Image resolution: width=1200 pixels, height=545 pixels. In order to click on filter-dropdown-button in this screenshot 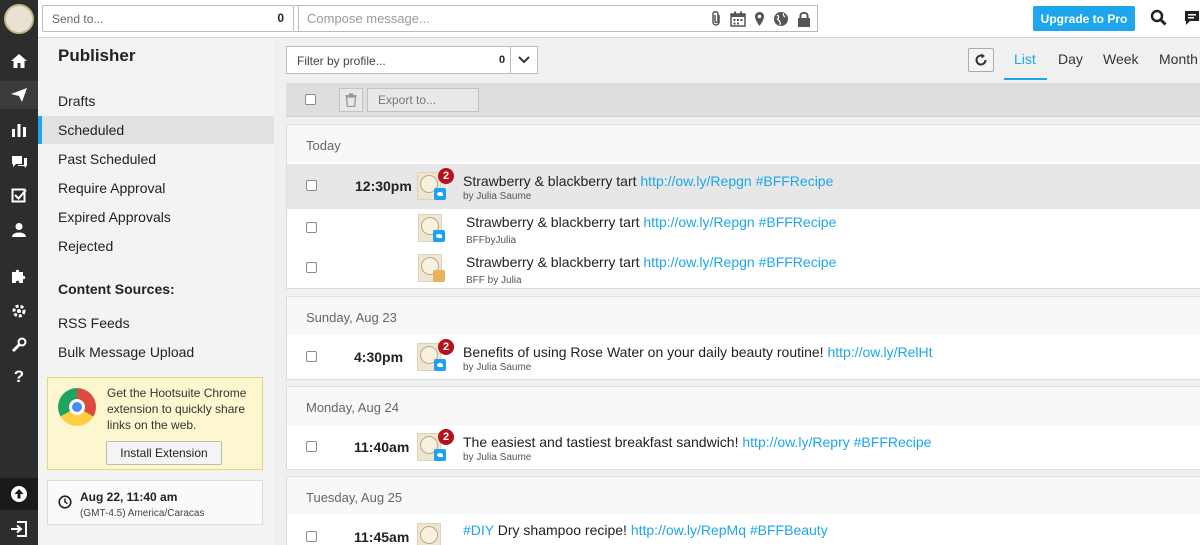, I will do `click(524, 60)`.